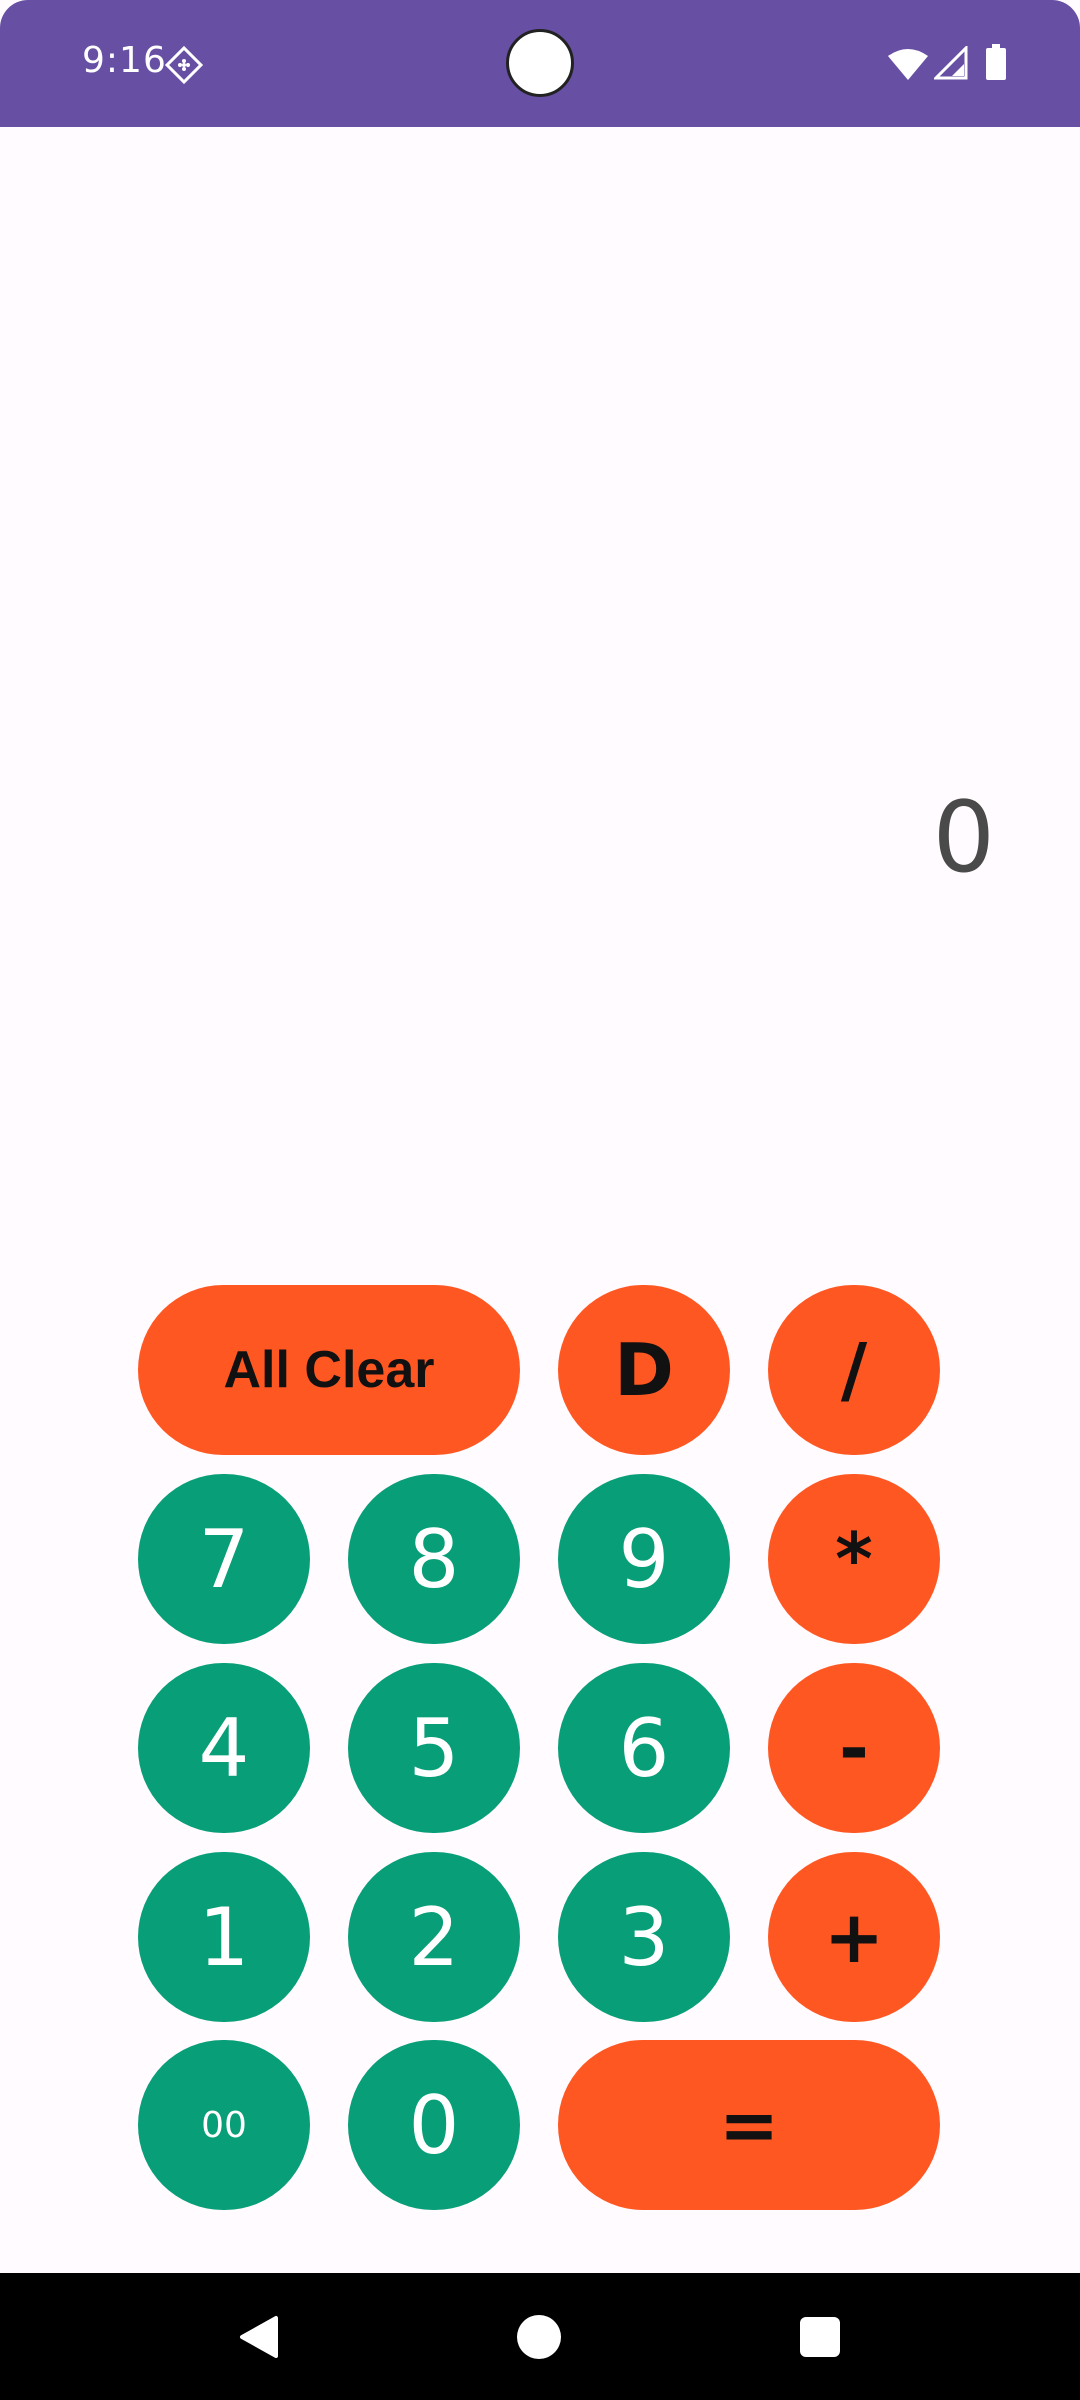  Describe the element at coordinates (434, 1748) in the screenshot. I see `digit-5-button: 5` at that location.